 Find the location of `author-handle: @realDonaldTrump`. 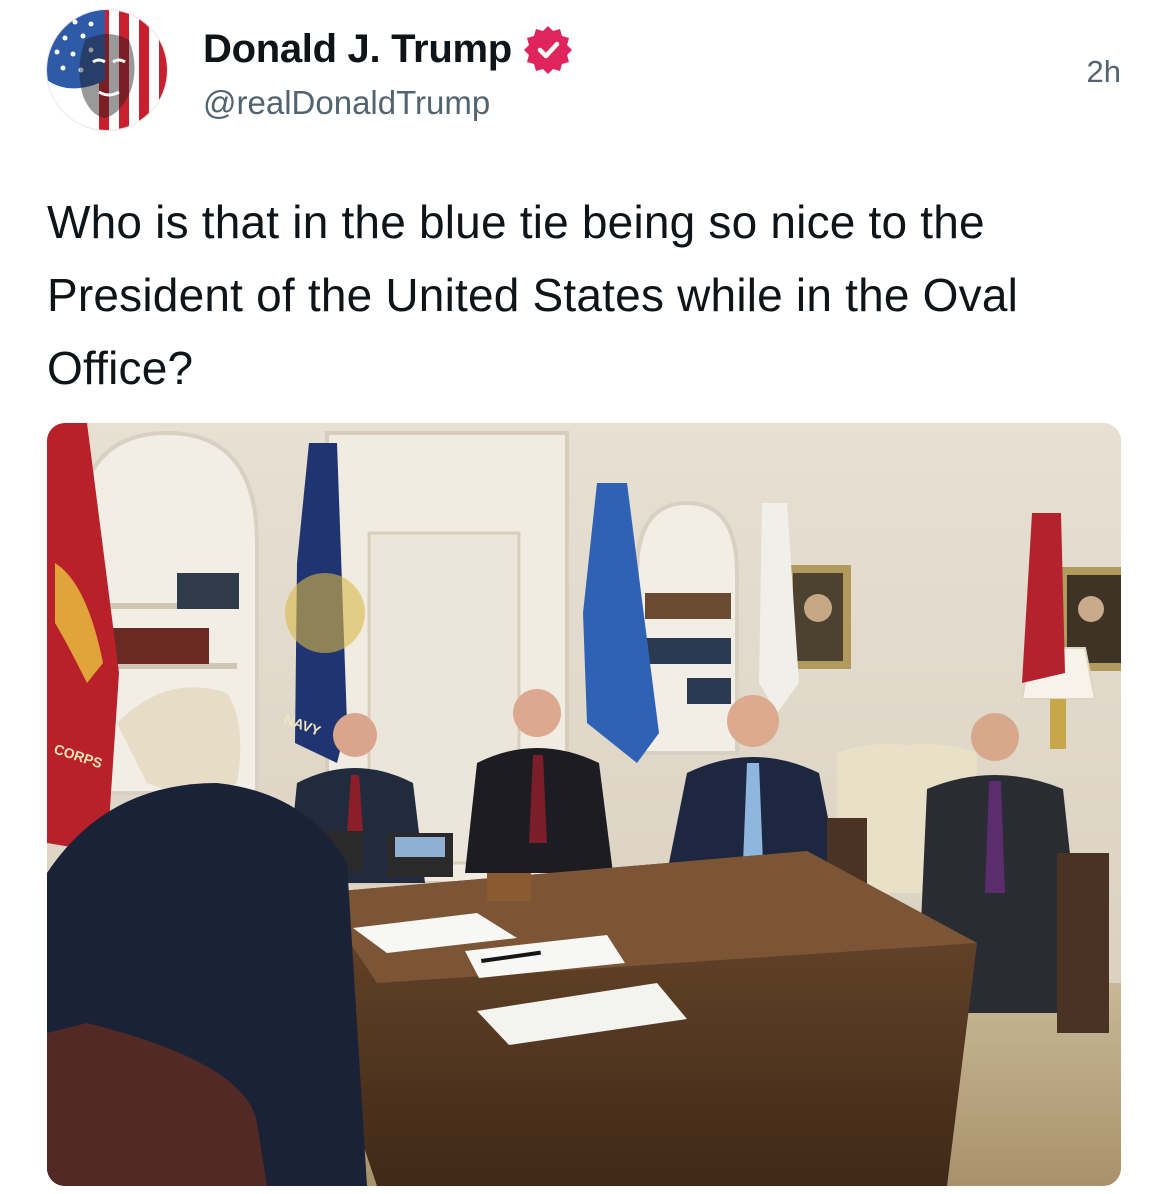

author-handle: @realDonaldTrump is located at coordinates (346, 103).